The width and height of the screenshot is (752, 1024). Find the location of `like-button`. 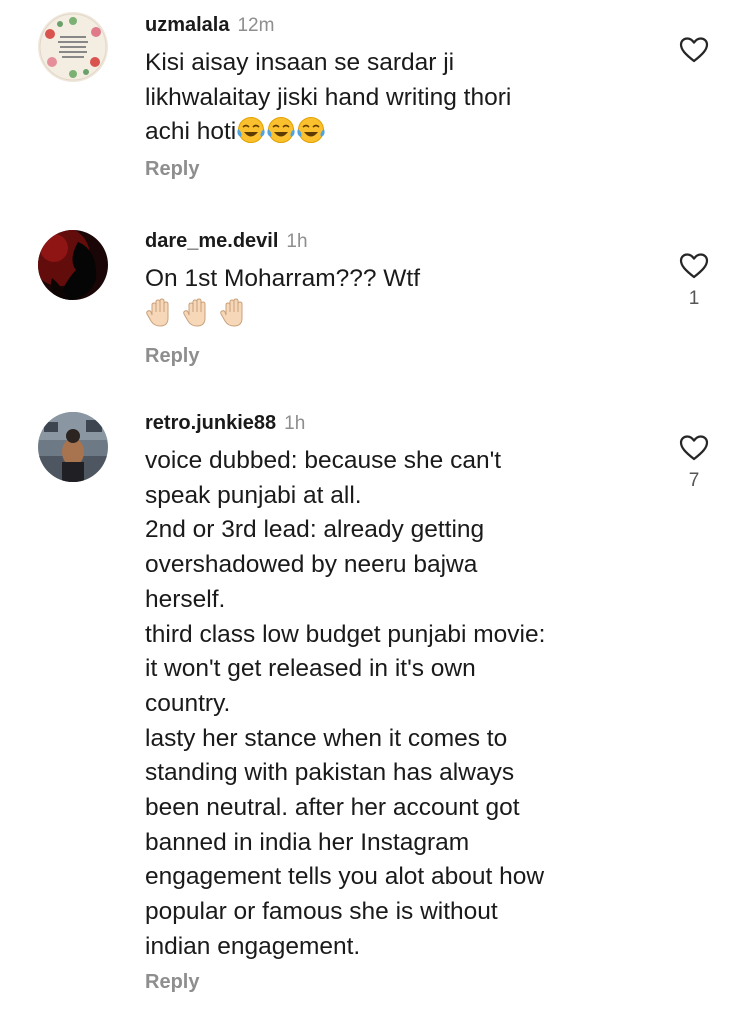

like-button is located at coordinates (694, 54).